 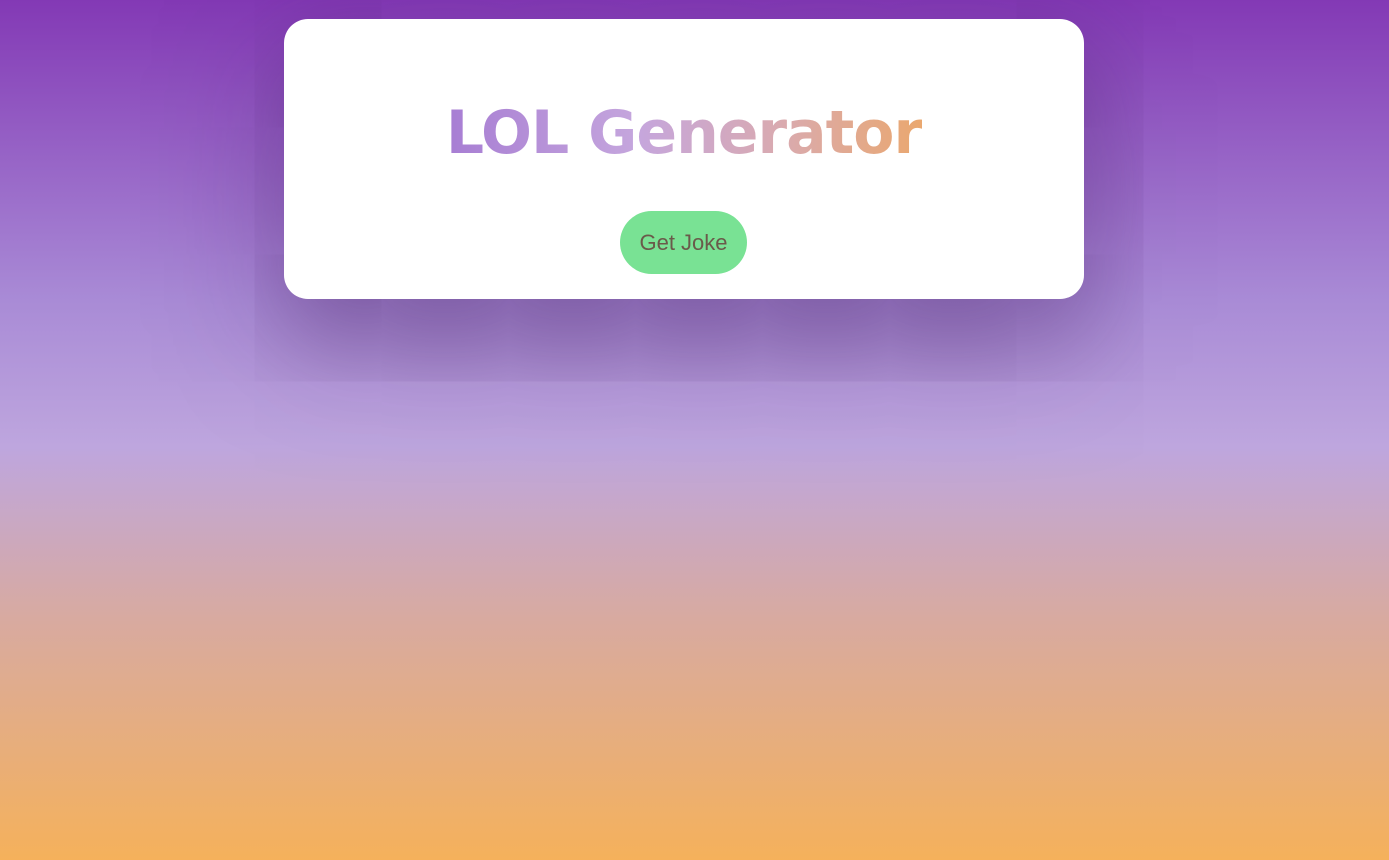 I want to click on get-joke-button: Get Joke, so click(x=683, y=242).